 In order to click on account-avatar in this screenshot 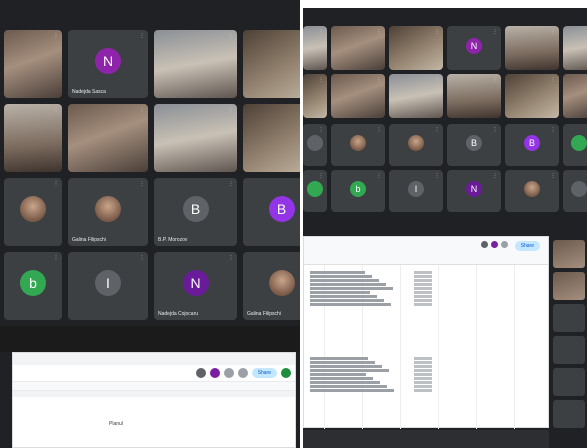, I will do `click(286, 373)`.